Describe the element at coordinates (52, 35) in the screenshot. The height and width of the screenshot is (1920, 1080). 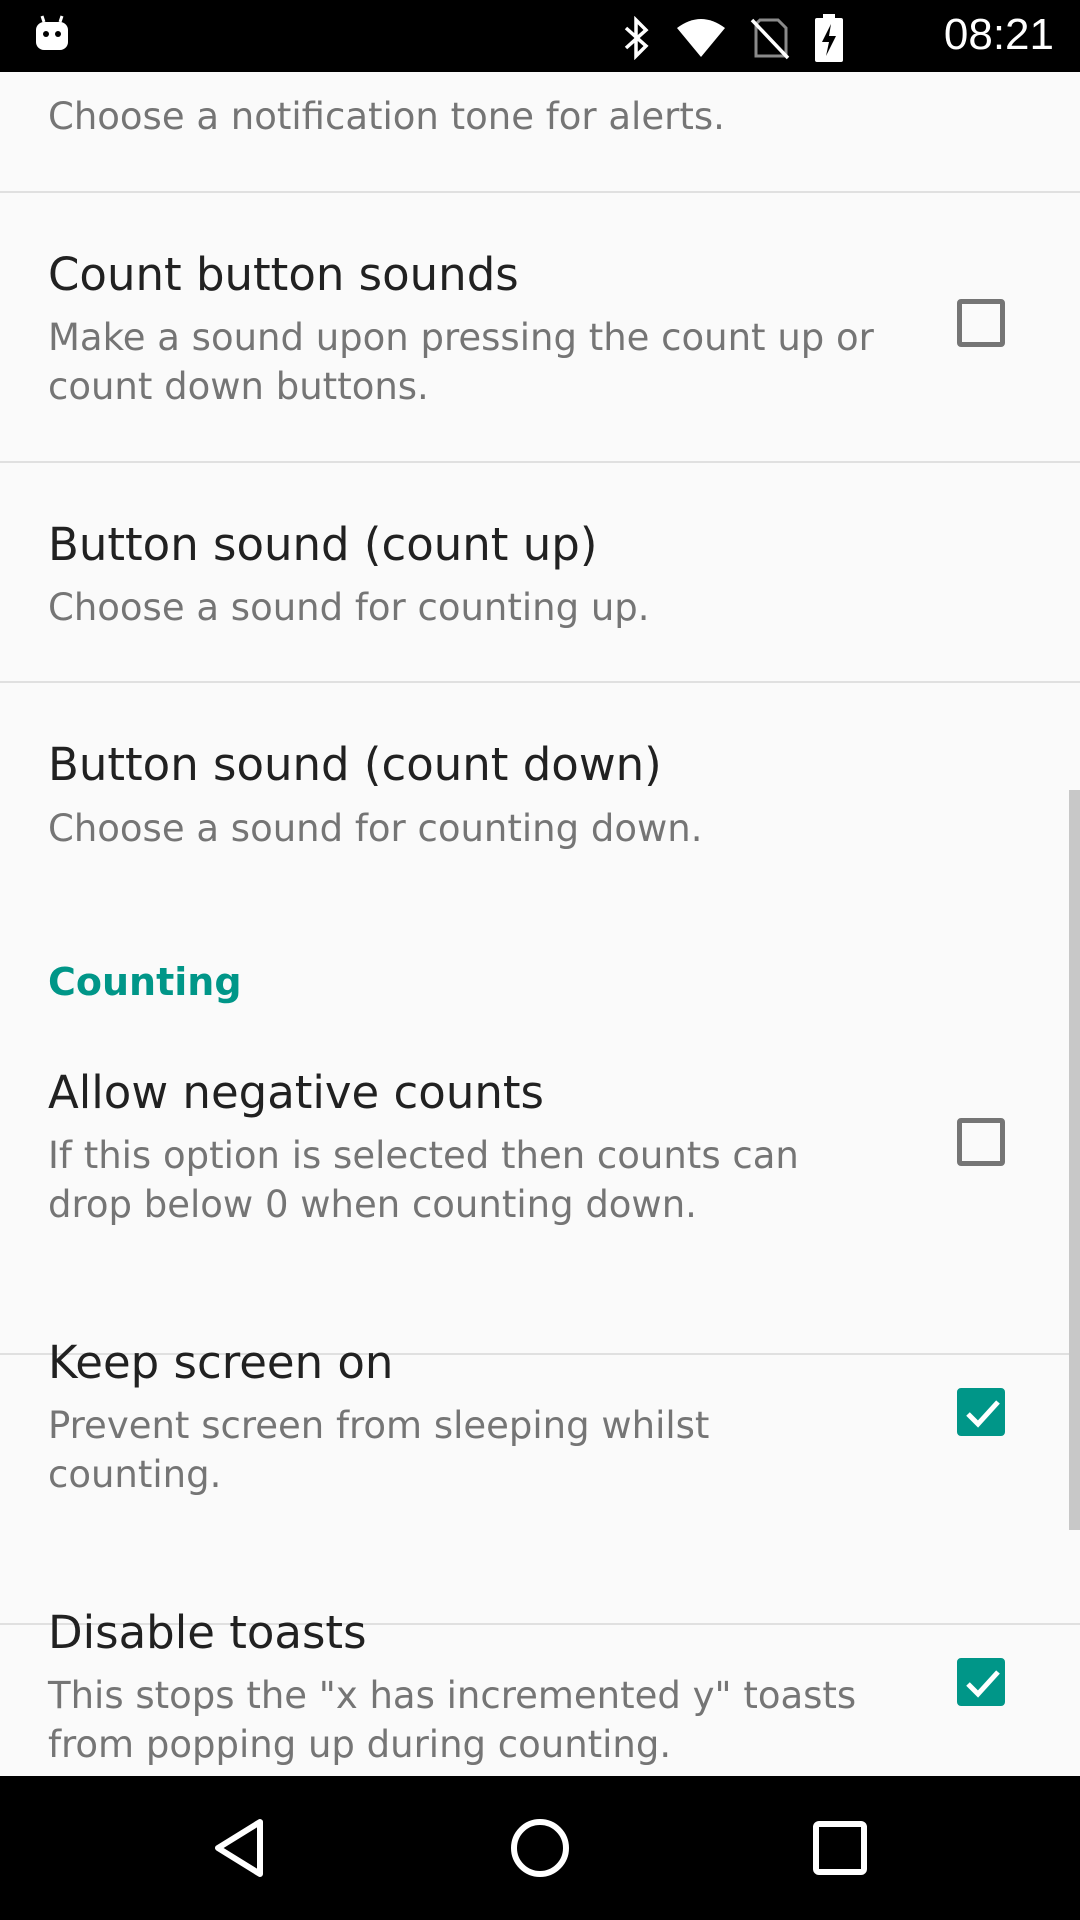
I see `android-icon` at that location.